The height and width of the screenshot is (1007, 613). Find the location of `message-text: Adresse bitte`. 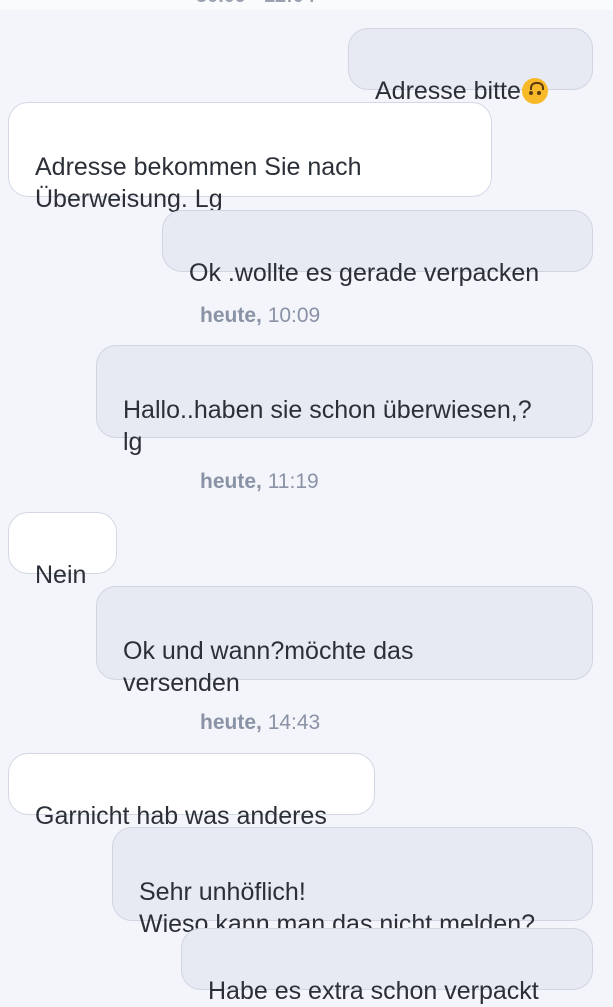

message-text: Adresse bitte is located at coordinates (448, 91).